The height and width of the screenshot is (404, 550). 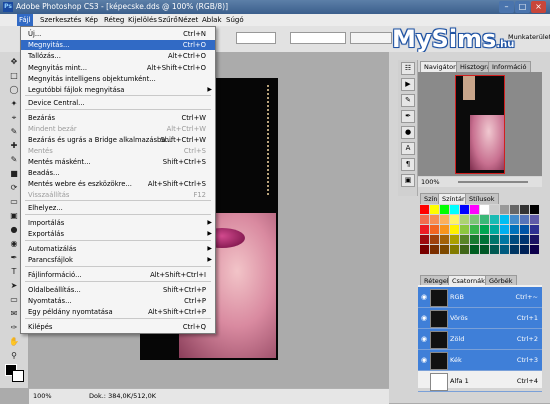 What do you see at coordinates (480, 339) in the screenshot?
I see `channel-row-green: ◉ Zöld Ctrl+2` at bounding box center [480, 339].